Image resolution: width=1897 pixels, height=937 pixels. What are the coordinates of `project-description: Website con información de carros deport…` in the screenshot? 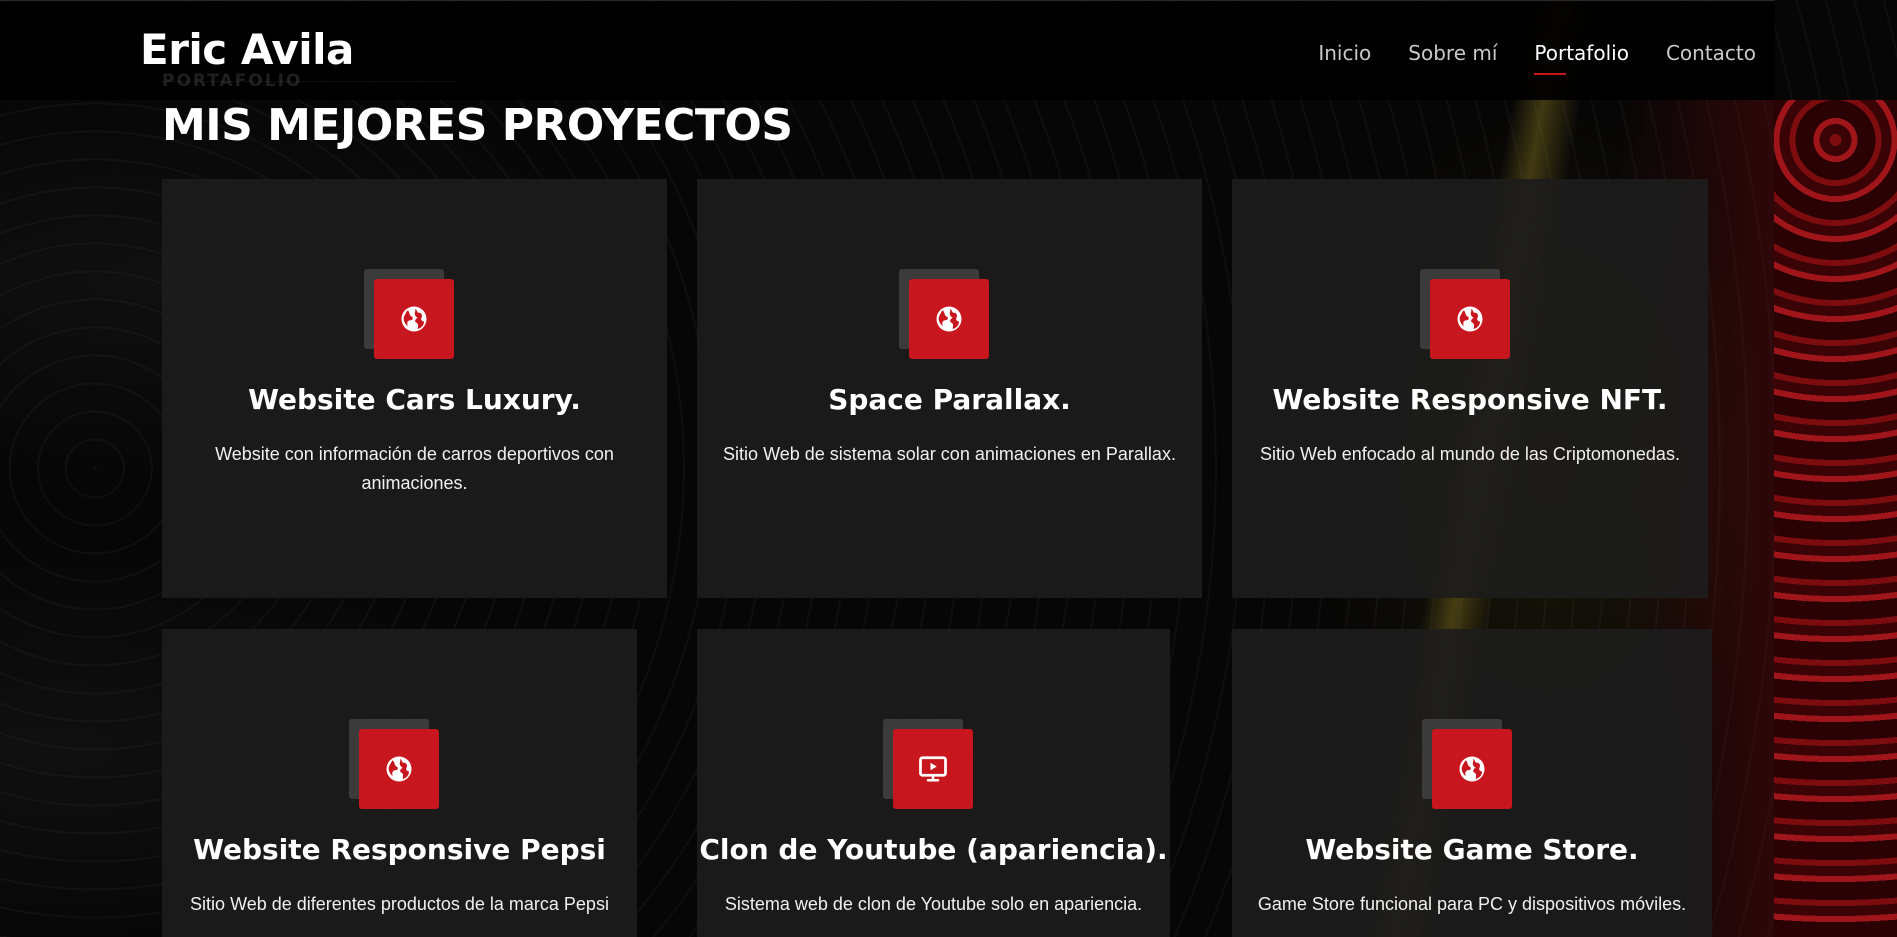 It's located at (414, 468).